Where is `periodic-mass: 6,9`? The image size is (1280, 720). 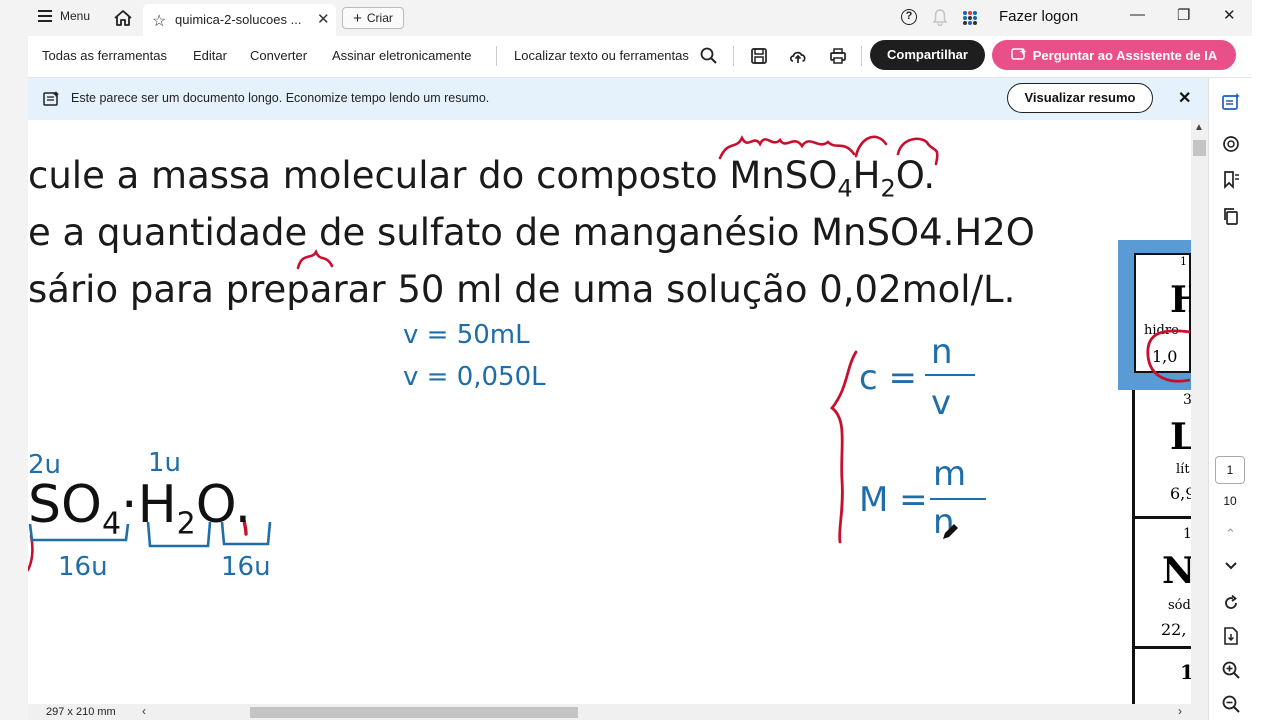 periodic-mass: 6,9 is located at coordinates (1180, 493).